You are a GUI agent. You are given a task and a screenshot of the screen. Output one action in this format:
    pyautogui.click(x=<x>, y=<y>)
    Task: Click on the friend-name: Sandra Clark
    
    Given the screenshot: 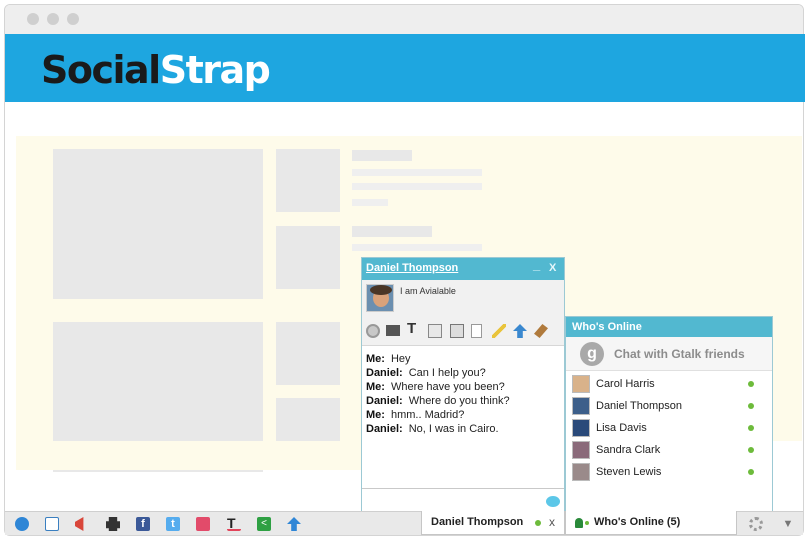 What is the action you would take?
    pyautogui.click(x=628, y=450)
    